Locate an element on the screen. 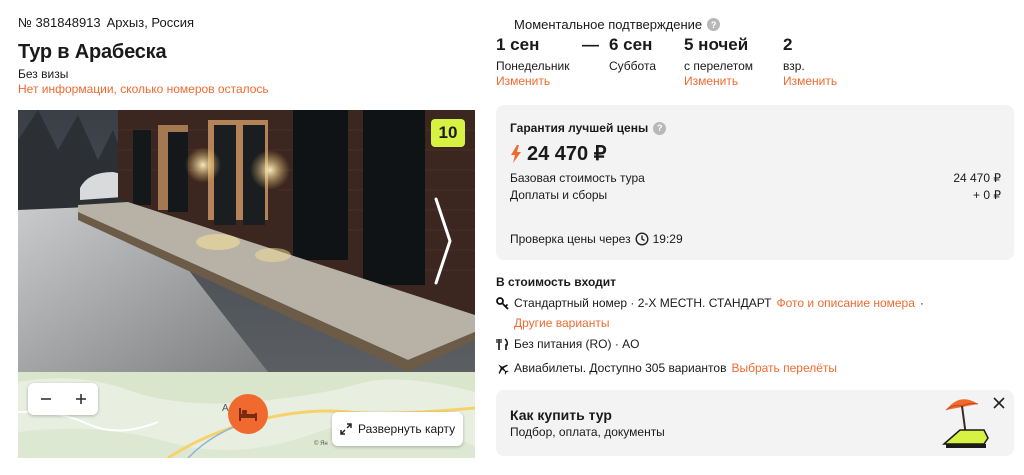 This screenshot has width=1024, height=475. zoom-in-button is located at coordinates (80, 399).